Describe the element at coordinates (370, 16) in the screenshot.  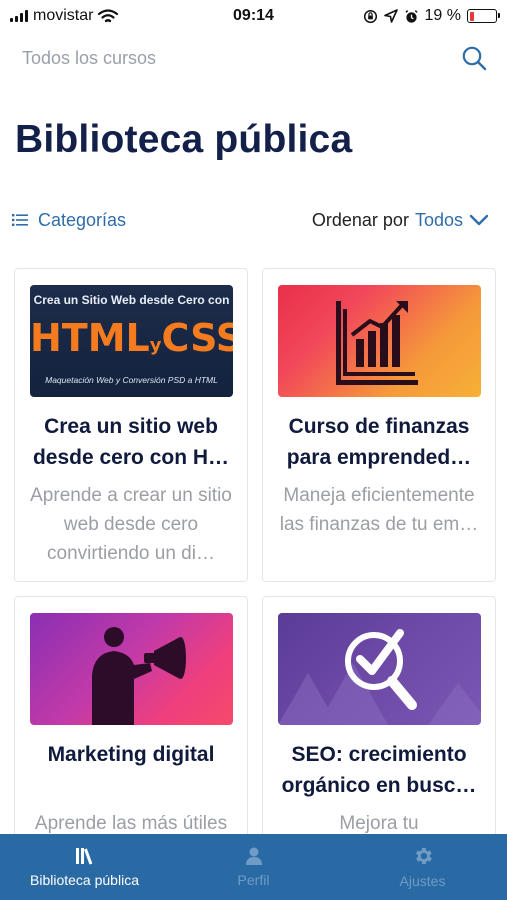
I see `rotation-lock-icon` at that location.